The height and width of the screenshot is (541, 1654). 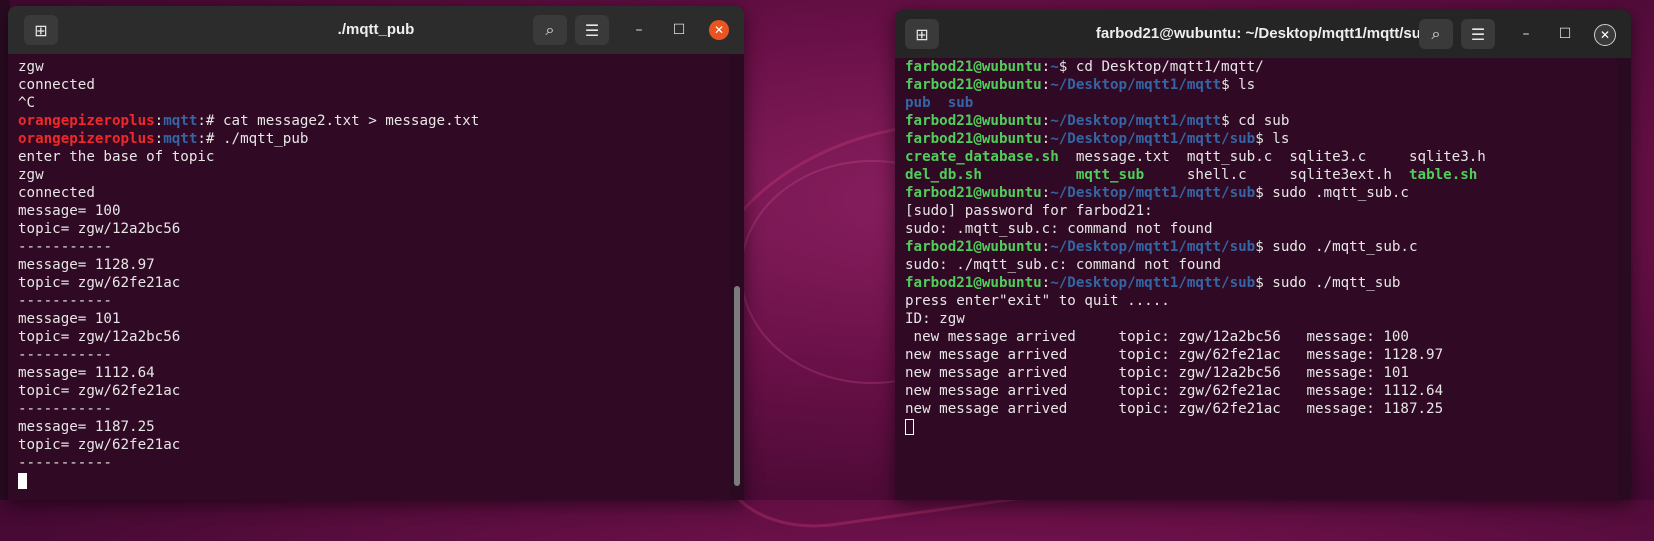 What do you see at coordinates (1029, 211) in the screenshot?
I see `terminal-text-segment: [sudo] password for farbod21:` at bounding box center [1029, 211].